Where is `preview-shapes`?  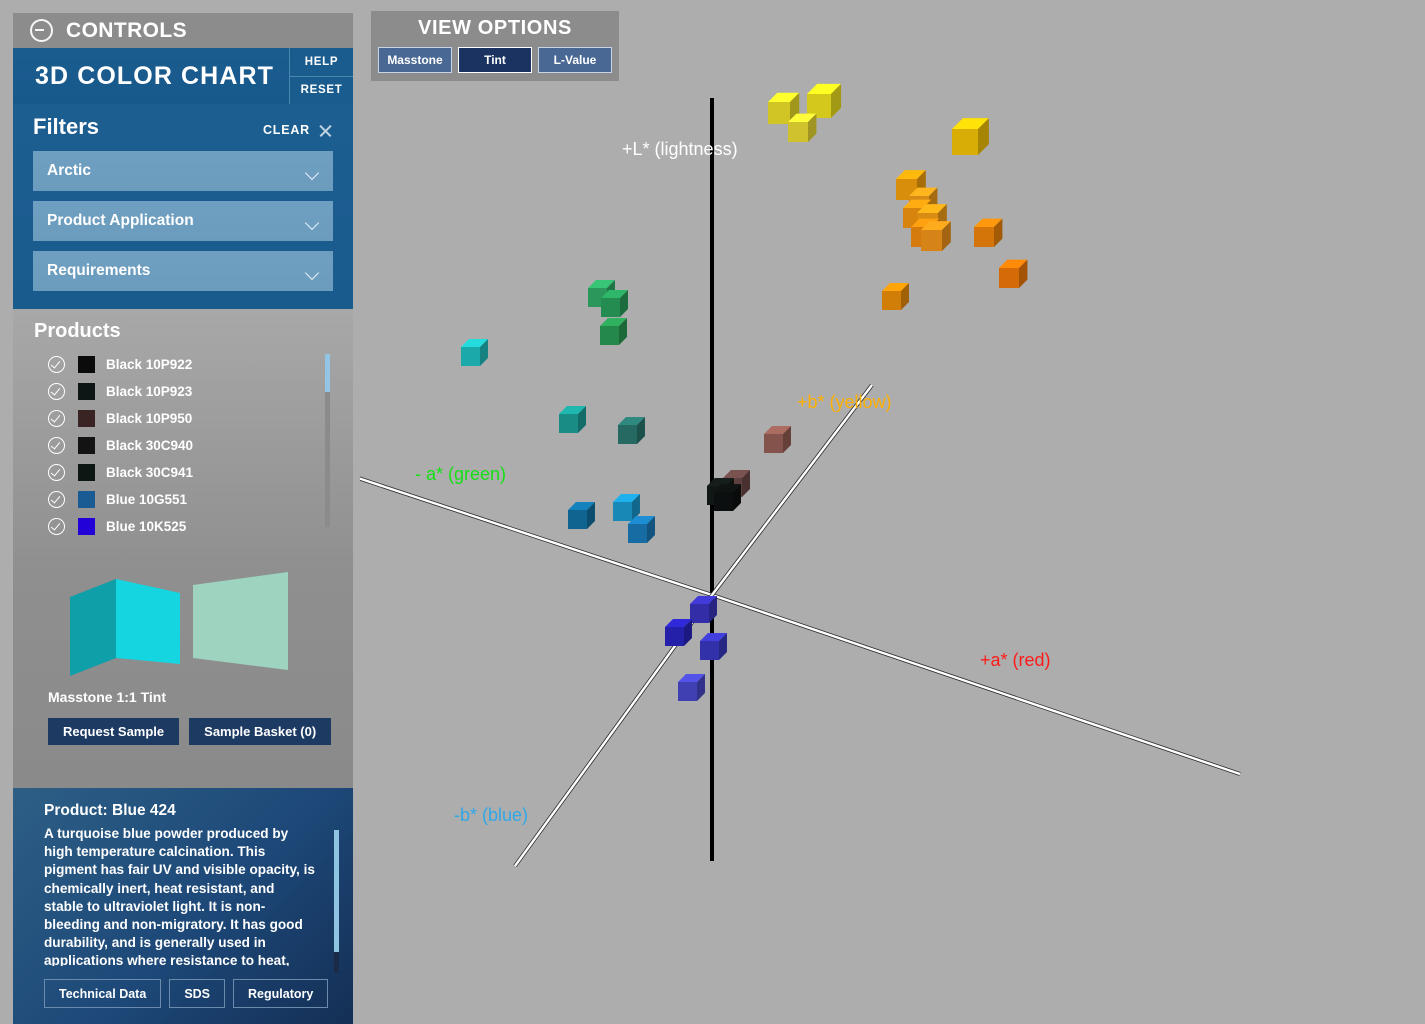 preview-shapes is located at coordinates (179, 624).